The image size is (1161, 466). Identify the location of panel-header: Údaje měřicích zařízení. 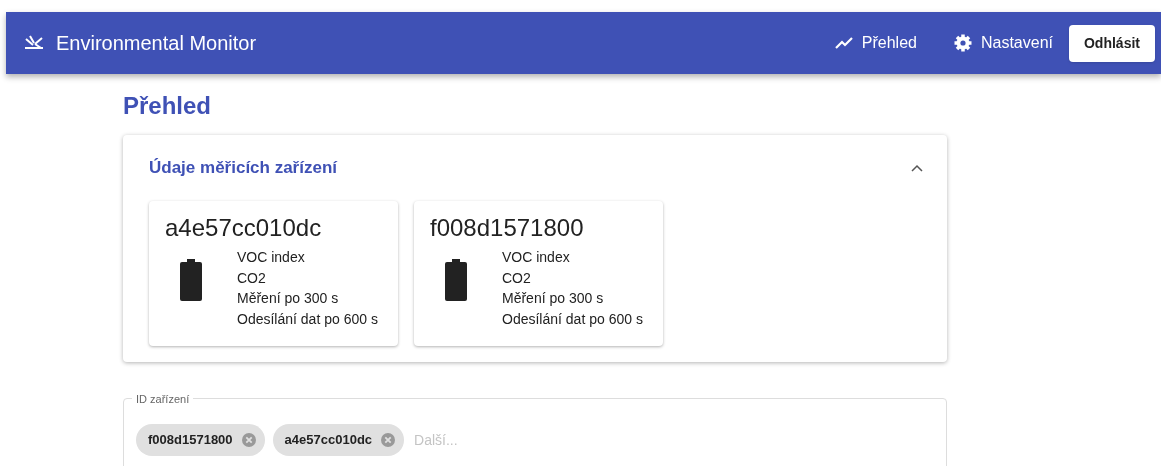
(535, 168).